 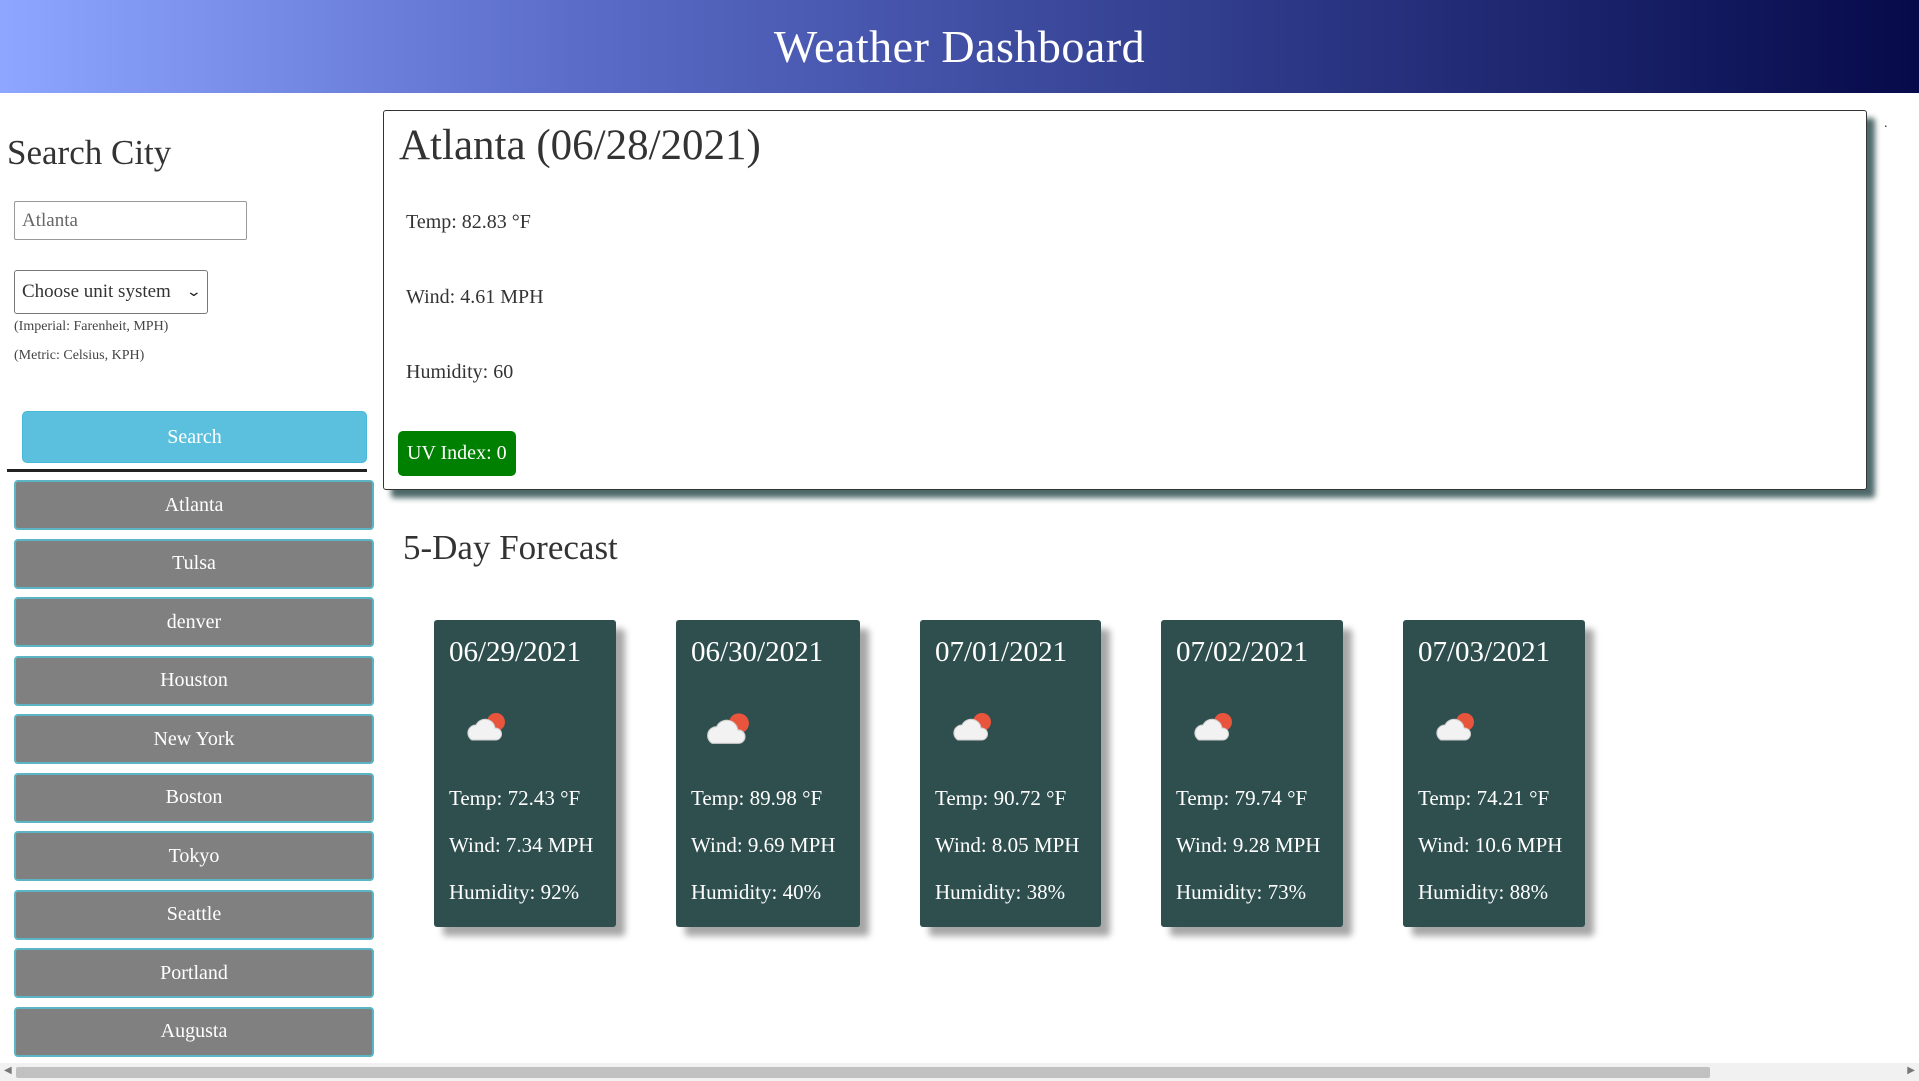 I want to click on history-city-button: Boston, so click(x=194, y=797).